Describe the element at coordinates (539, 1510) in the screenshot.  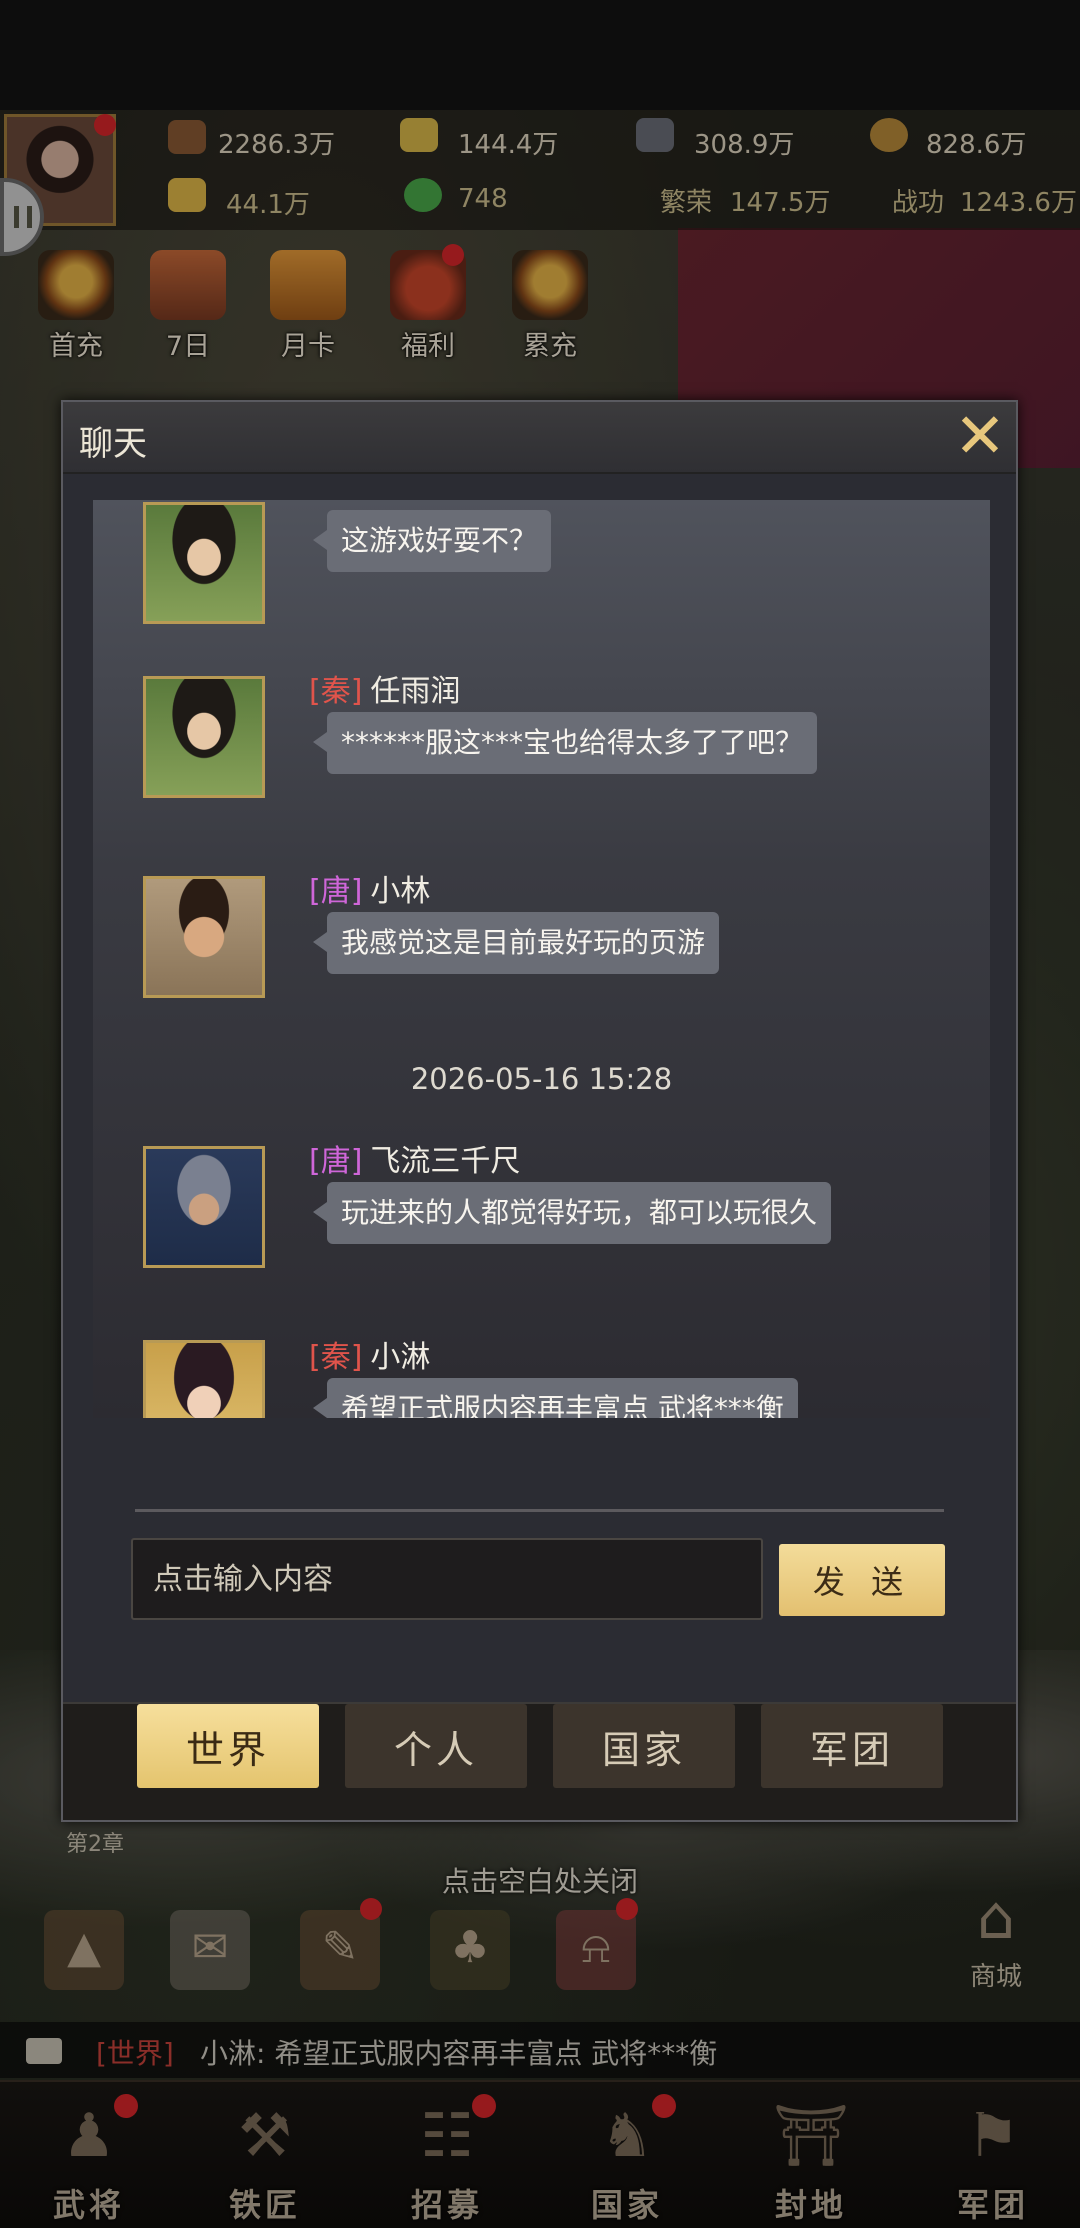
I see `input-divider` at that location.